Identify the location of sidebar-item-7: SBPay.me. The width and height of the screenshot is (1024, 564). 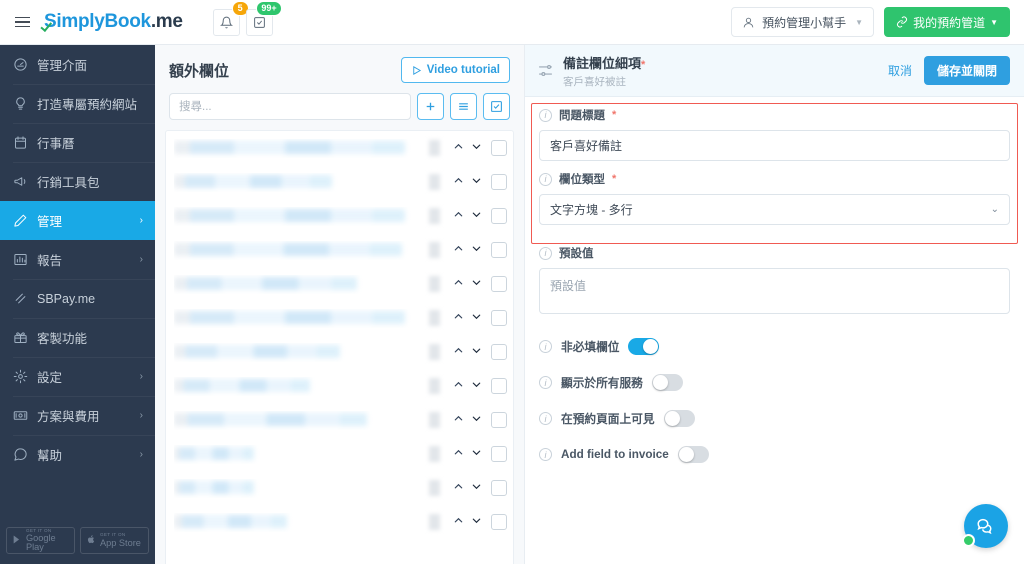
(77, 298).